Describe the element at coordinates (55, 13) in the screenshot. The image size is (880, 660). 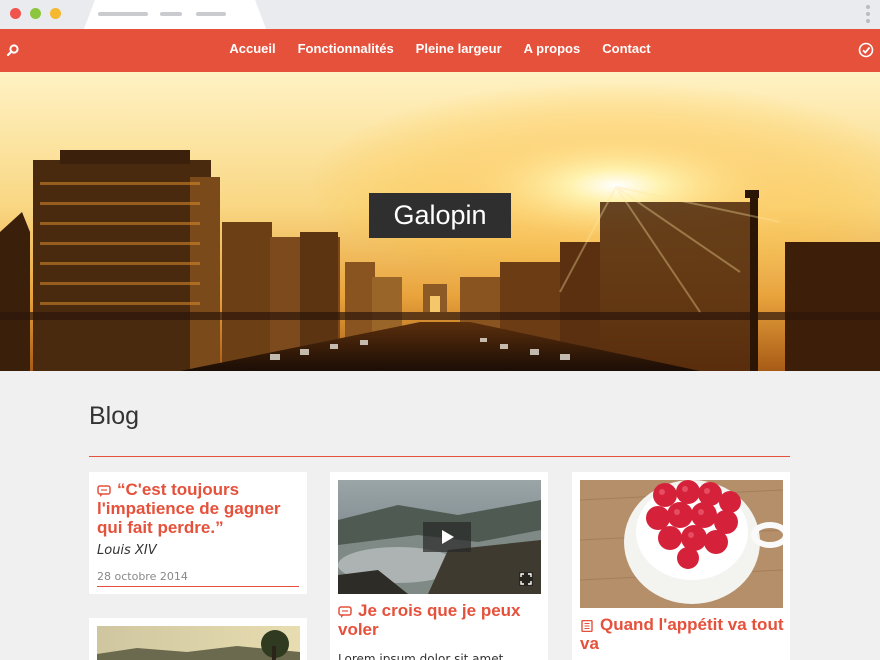
I see `maximize-window-button` at that location.